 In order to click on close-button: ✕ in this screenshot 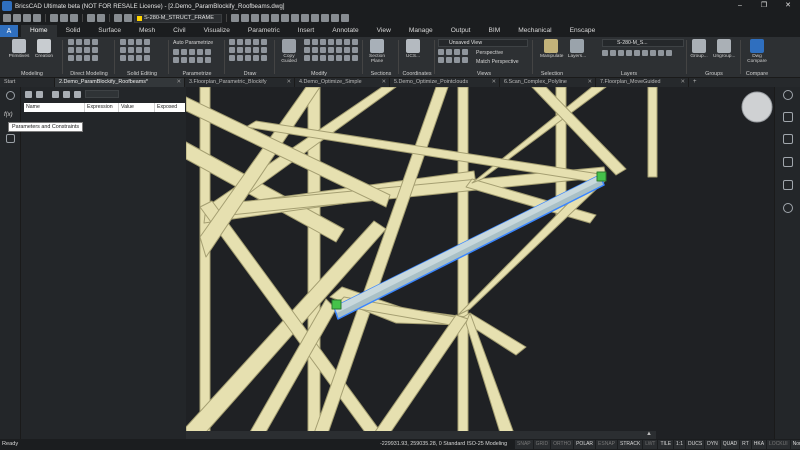, I will do `click(788, 6)`.